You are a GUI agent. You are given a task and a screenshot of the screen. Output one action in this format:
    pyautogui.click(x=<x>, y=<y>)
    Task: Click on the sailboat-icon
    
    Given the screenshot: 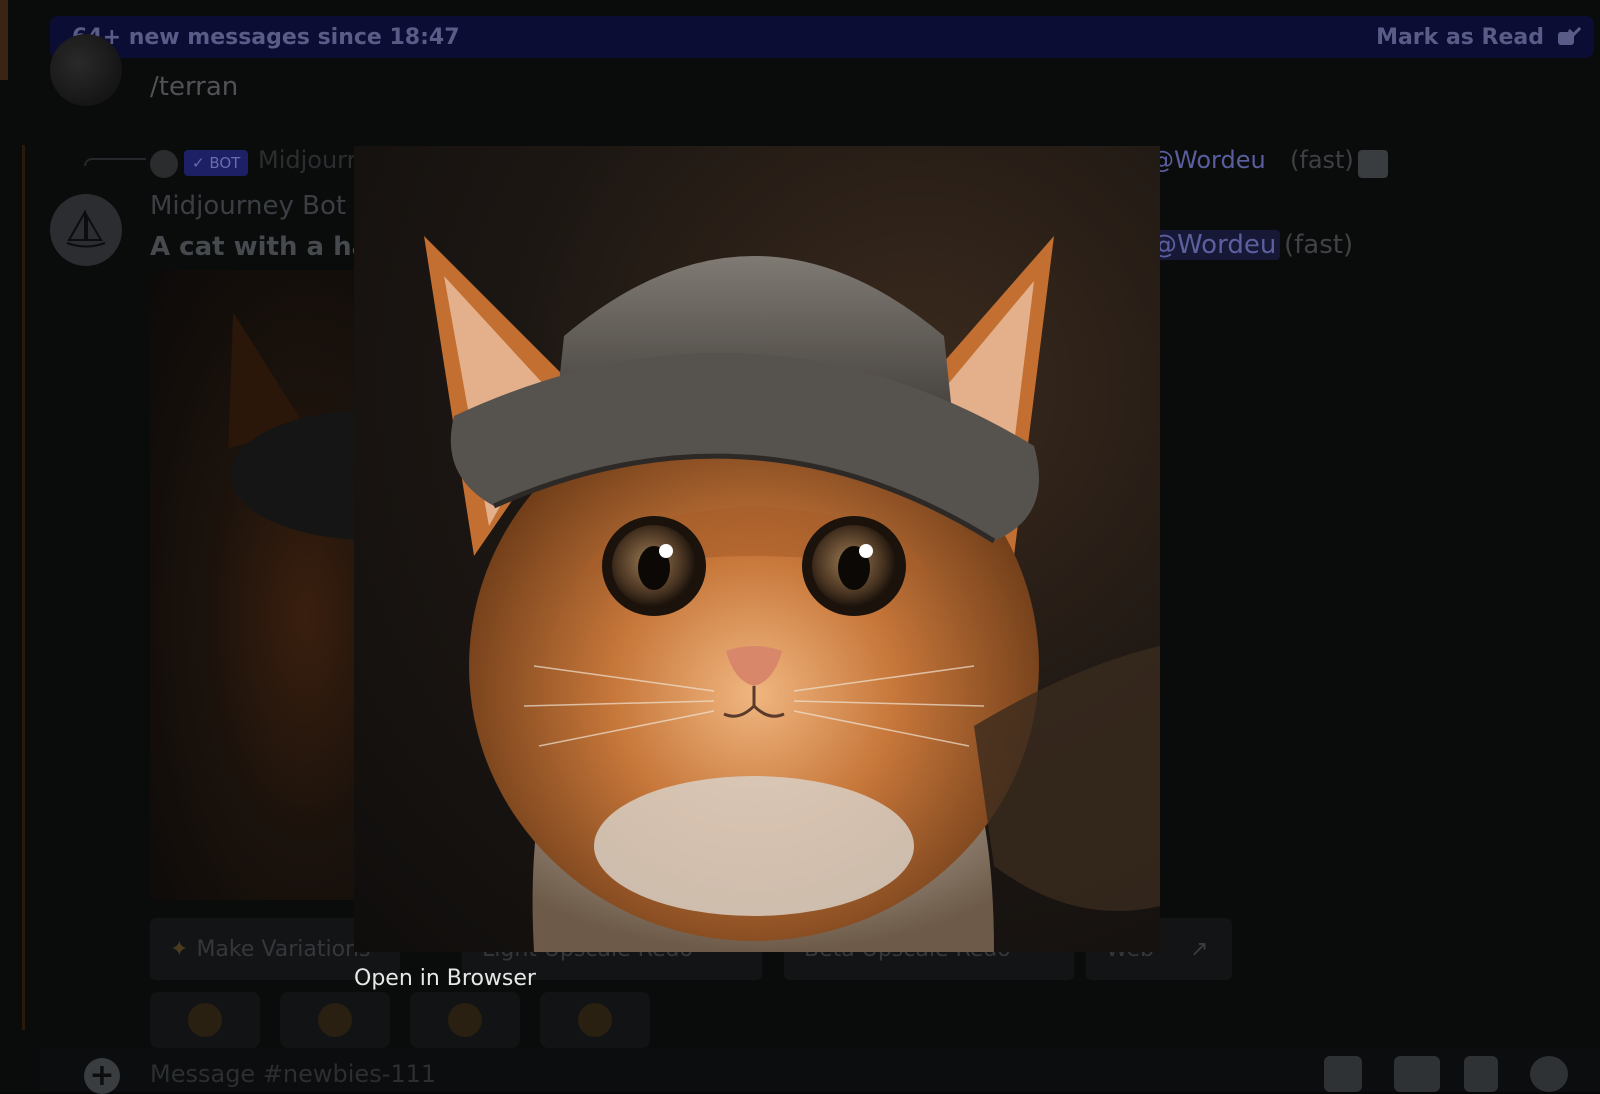 What is the action you would take?
    pyautogui.click(x=86, y=229)
    